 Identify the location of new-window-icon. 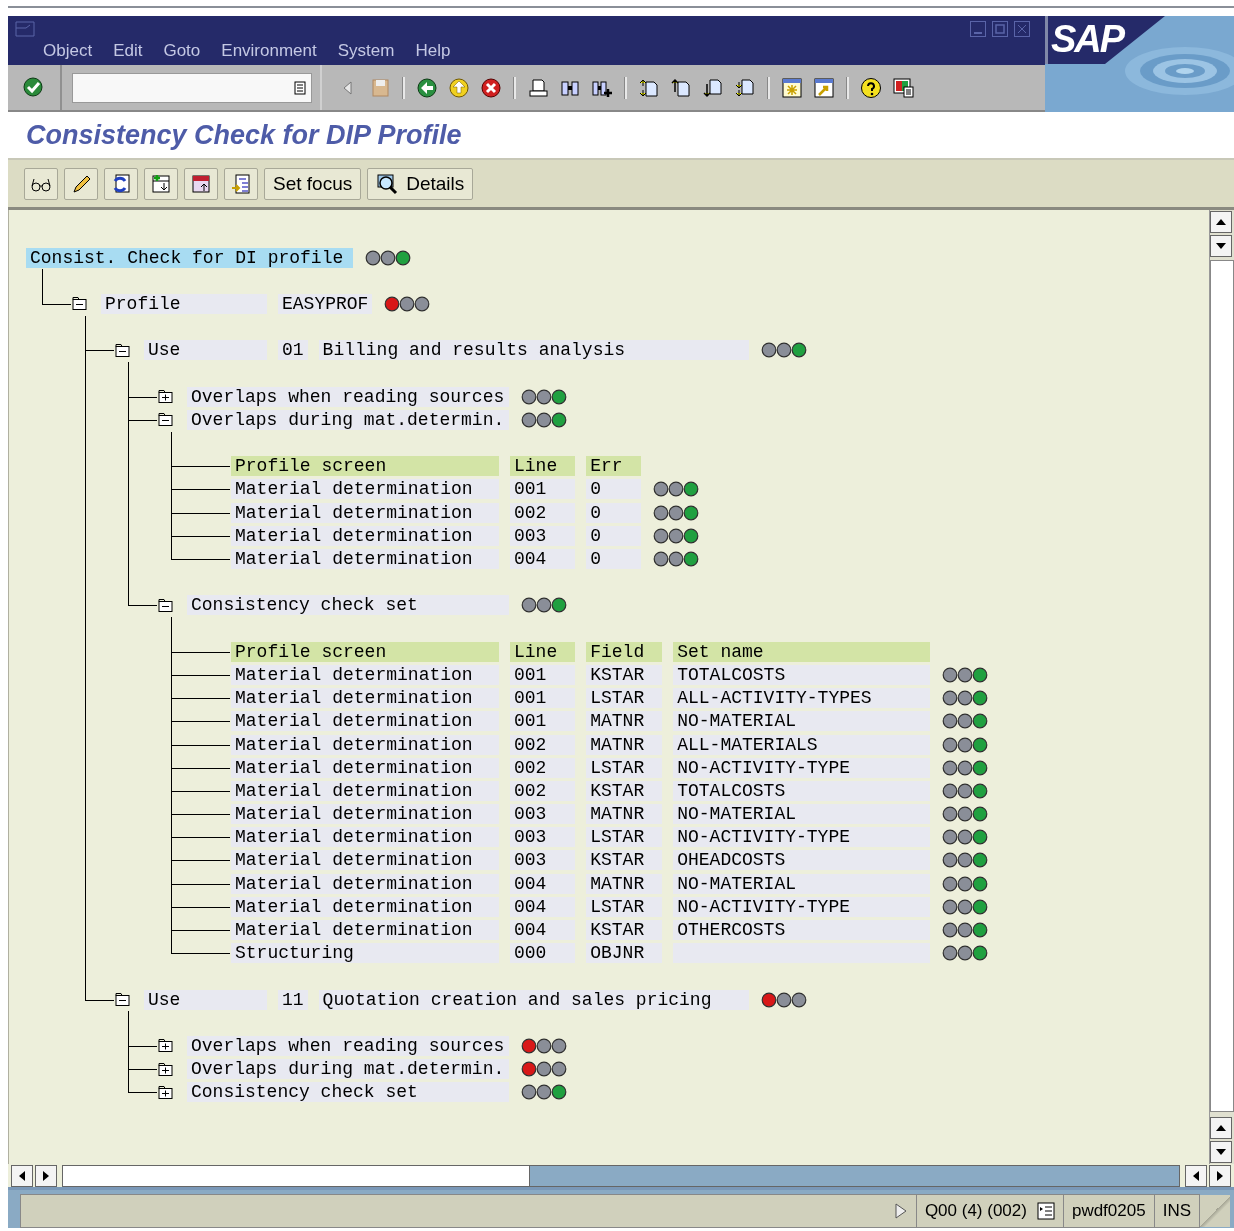
(792, 87).